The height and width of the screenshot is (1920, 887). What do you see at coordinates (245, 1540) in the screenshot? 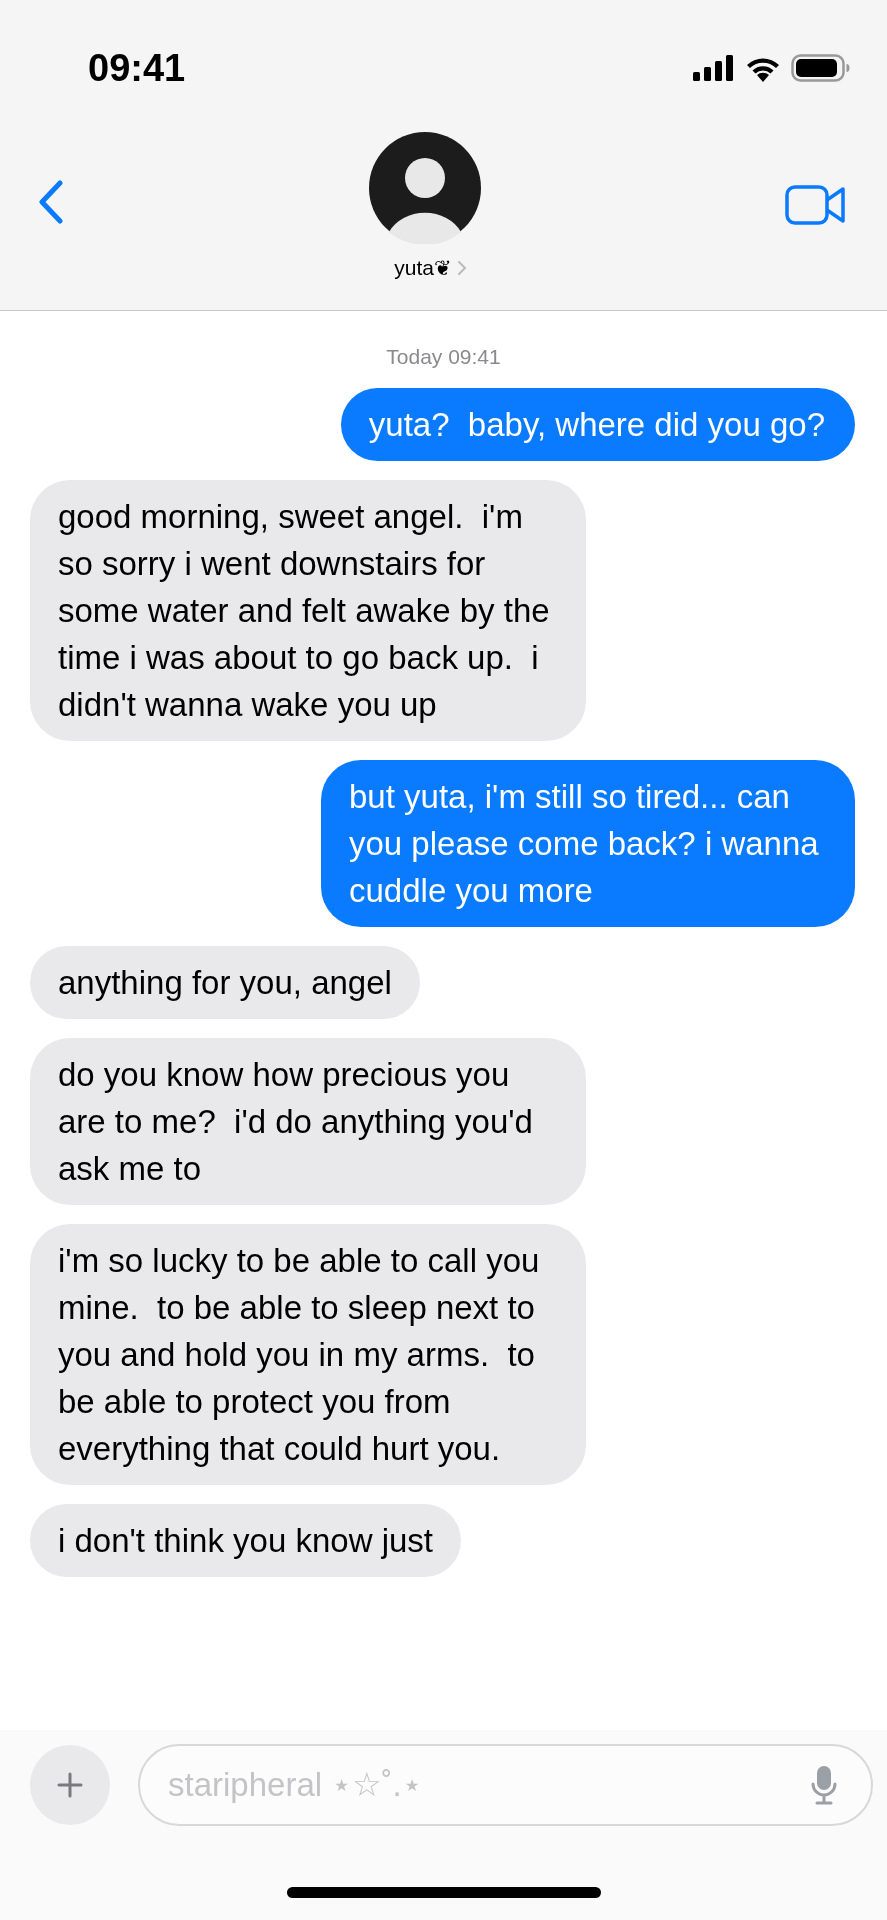
I see `message-bubble: i don't think you know just` at bounding box center [245, 1540].